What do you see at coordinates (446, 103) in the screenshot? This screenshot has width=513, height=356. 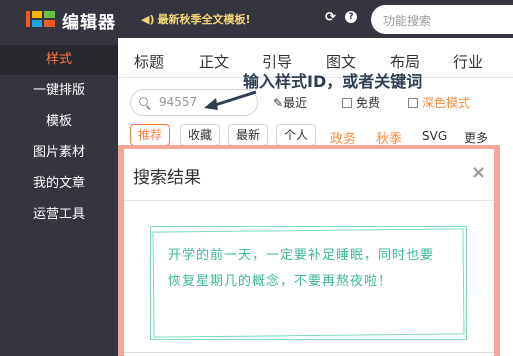 I see `dark-mode-label: 深色模式` at bounding box center [446, 103].